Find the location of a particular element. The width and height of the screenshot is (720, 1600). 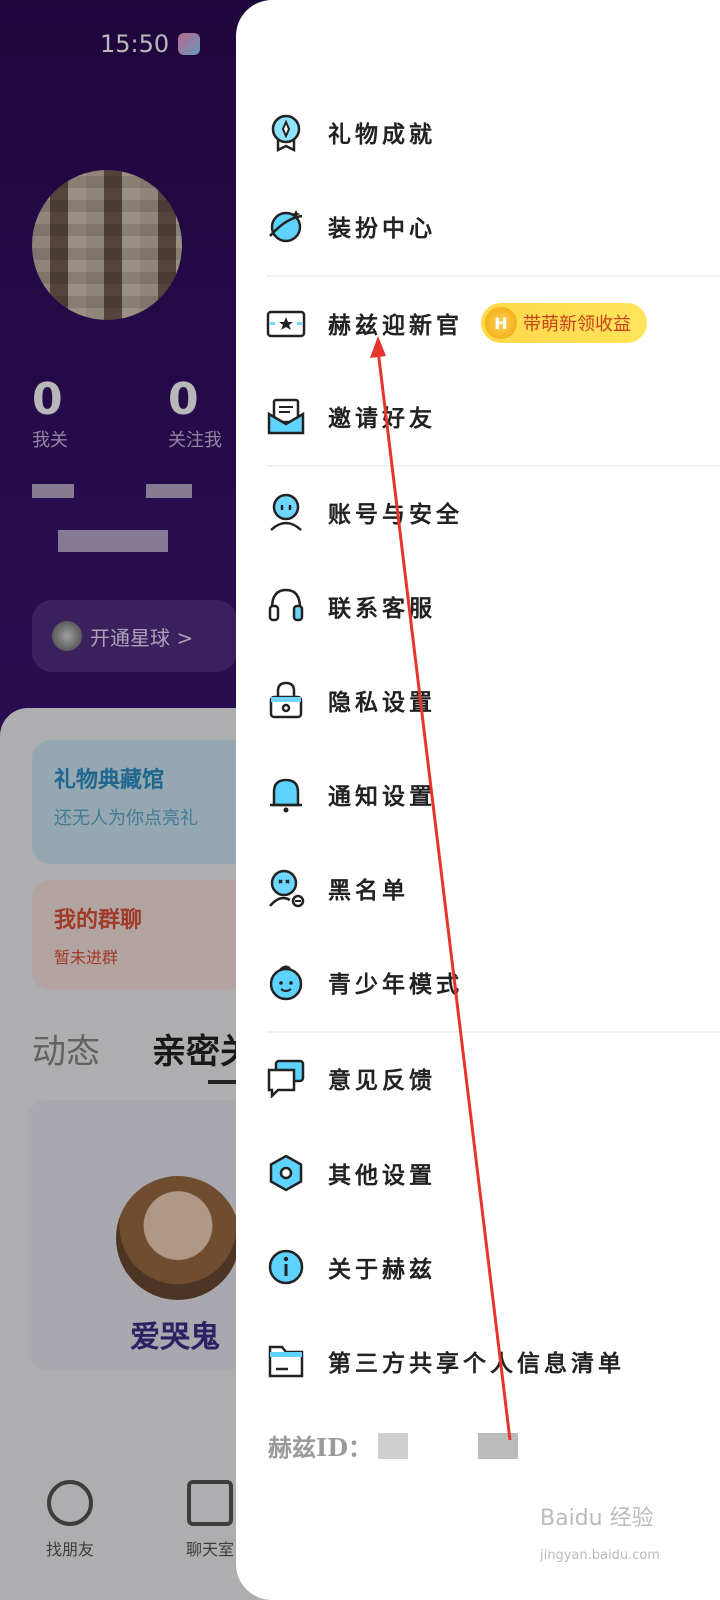

info-icon is located at coordinates (286, 1267).